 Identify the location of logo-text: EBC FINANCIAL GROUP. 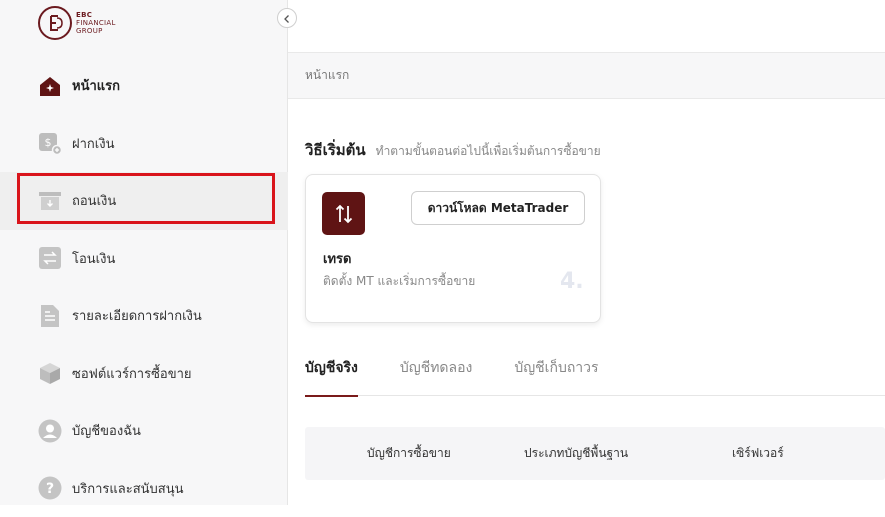
(96, 23).